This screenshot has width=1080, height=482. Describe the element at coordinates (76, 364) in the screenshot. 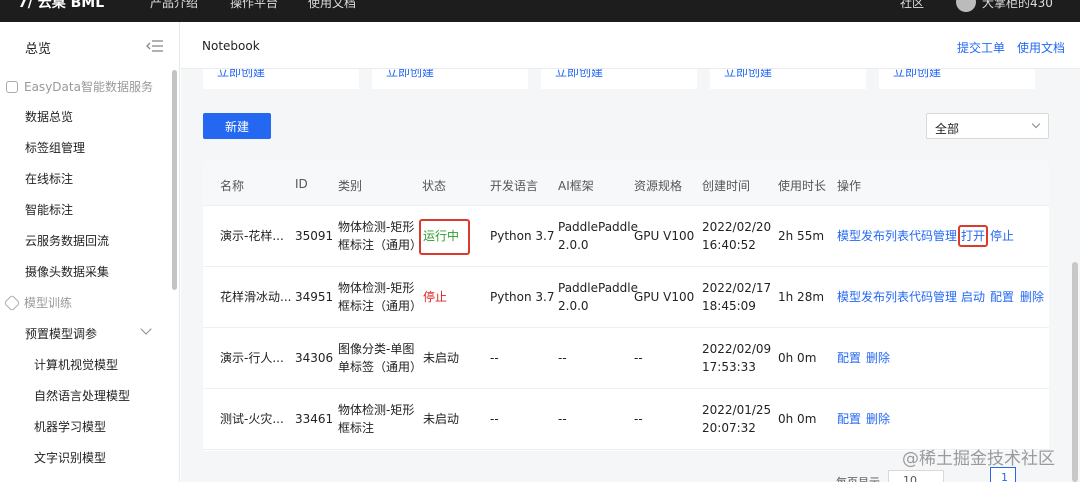

I see `sidebar-item-cv-models: 计算机视觉模型` at that location.